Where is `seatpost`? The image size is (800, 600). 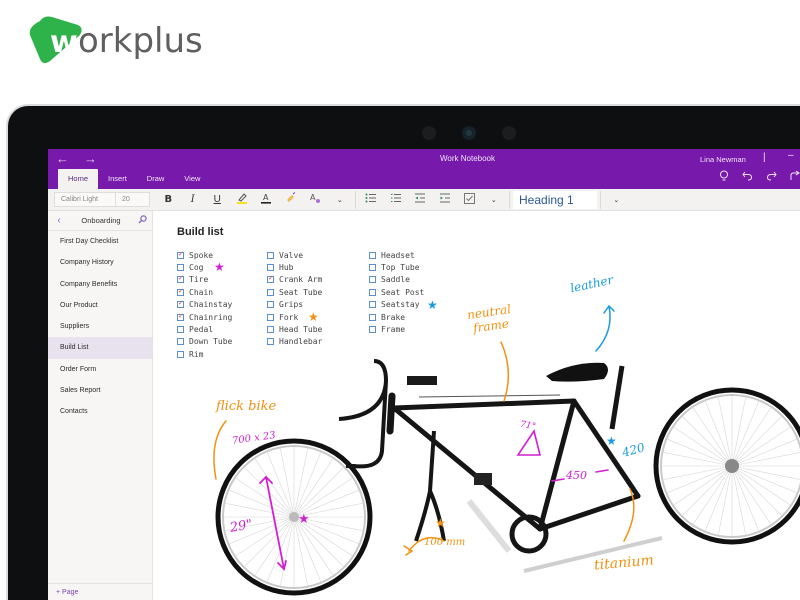
seatpost is located at coordinates (617, 397).